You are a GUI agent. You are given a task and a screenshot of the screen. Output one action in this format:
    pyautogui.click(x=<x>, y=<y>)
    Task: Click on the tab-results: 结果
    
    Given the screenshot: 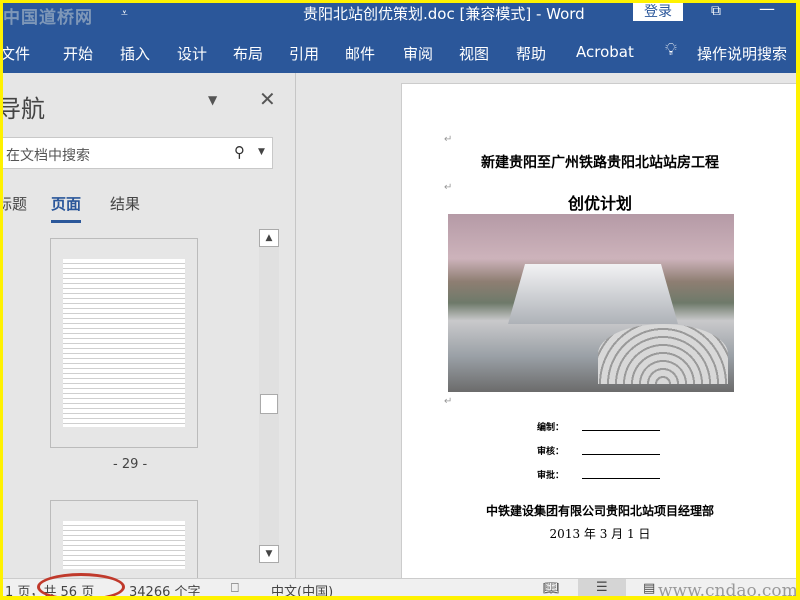 What is the action you would take?
    pyautogui.click(x=125, y=203)
    